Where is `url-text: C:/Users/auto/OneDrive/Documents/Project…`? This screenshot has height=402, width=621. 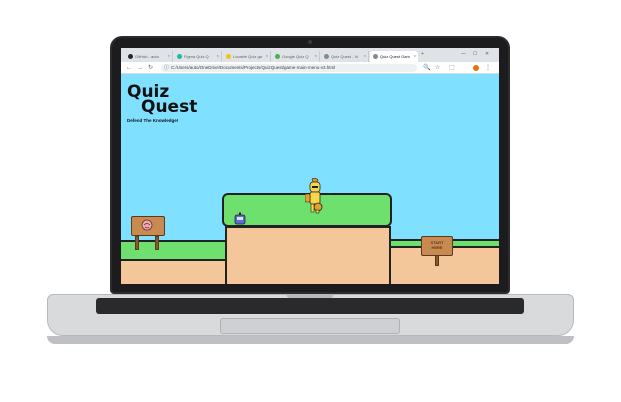
url-text: C:/Users/auto/OneDrive/Documents/Project… is located at coordinates (253, 68).